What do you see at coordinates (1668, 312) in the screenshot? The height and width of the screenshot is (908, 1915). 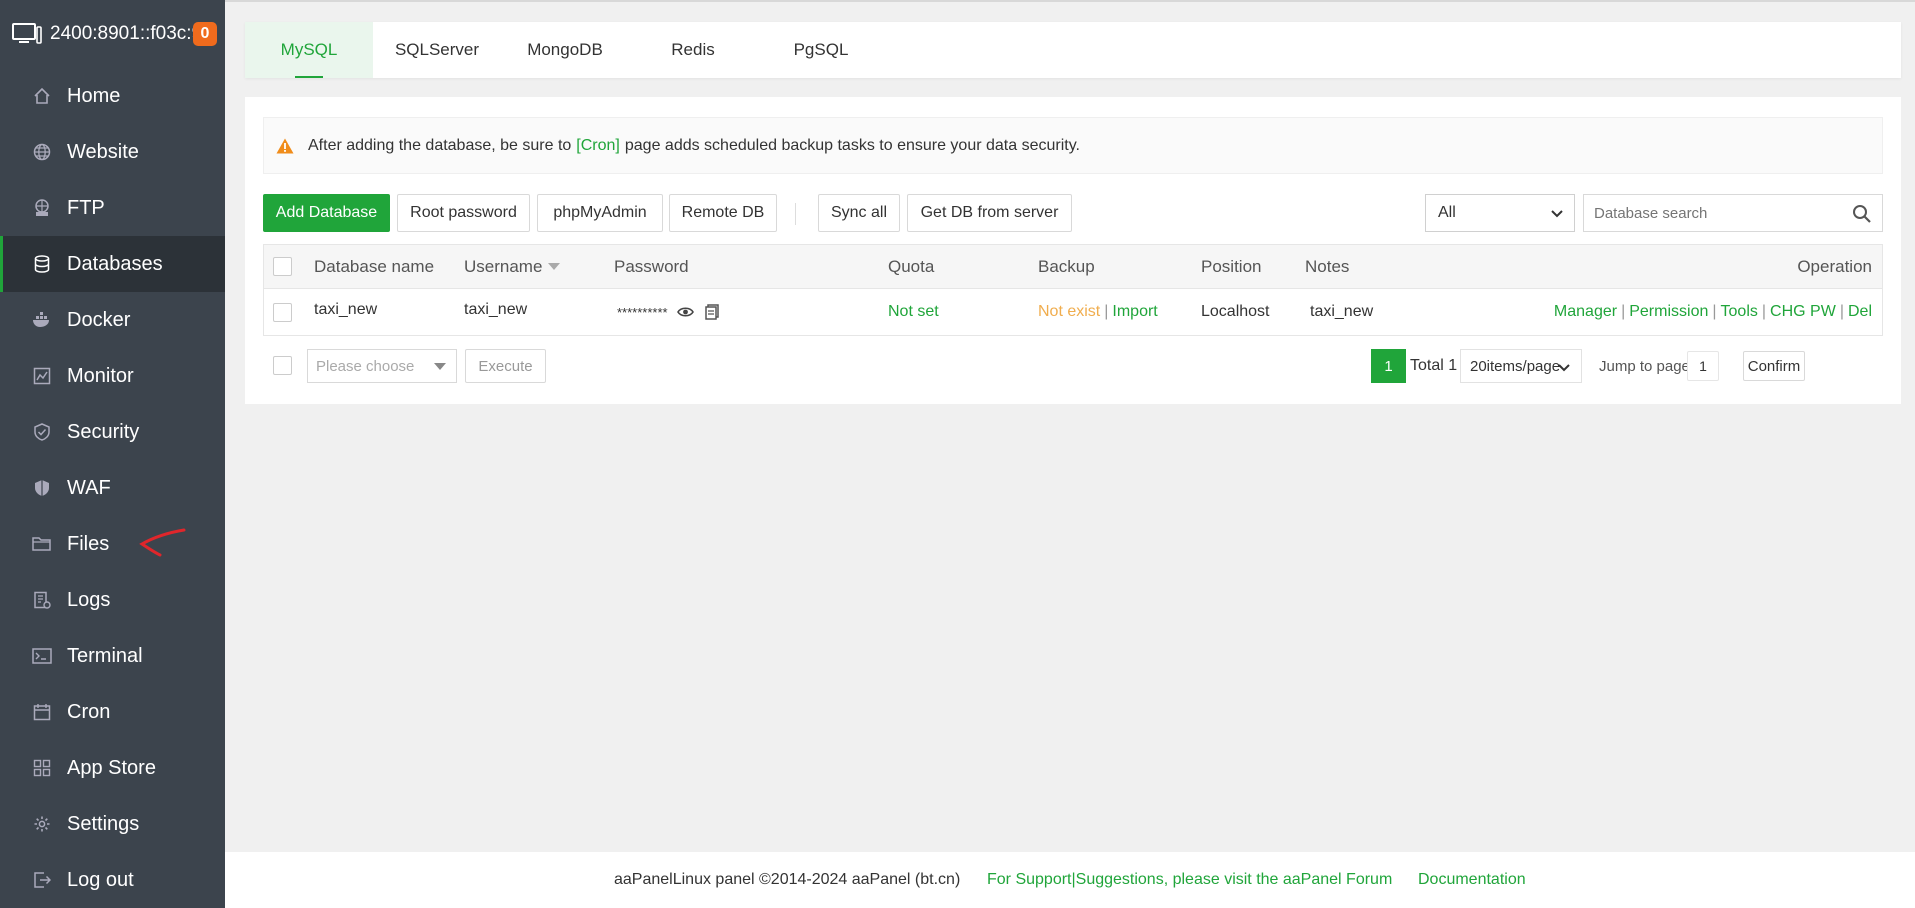 I see `permission-link: Permission` at bounding box center [1668, 312].